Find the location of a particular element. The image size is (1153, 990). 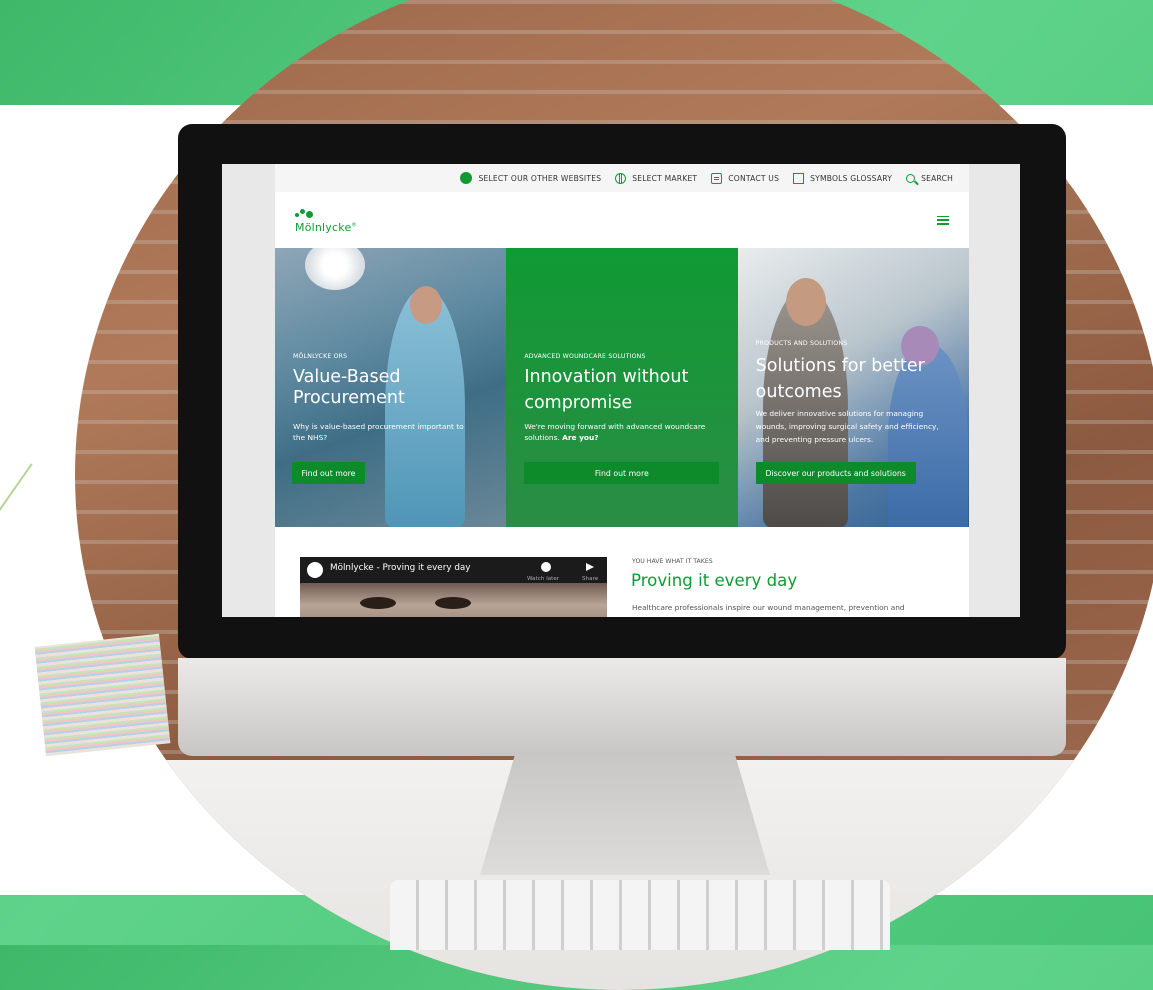

share-label: Share is located at coordinates (590, 579).